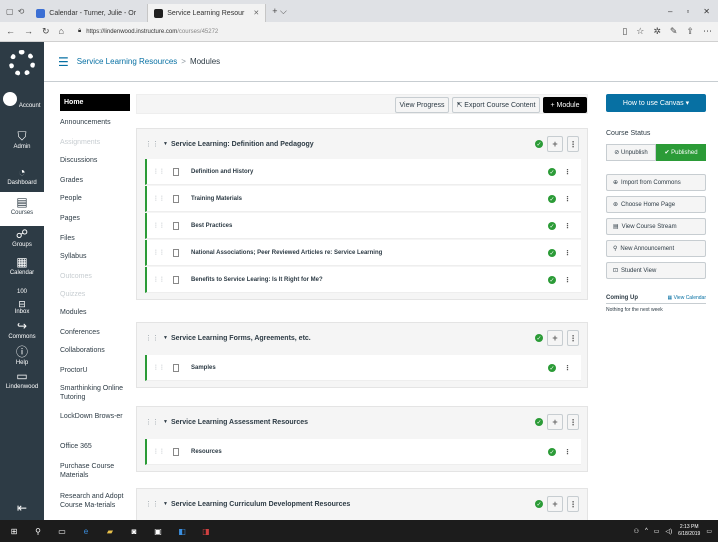 This screenshot has width=718, height=542. What do you see at coordinates (22, 380) in the screenshot?
I see `nav-lindenwood: ▭ Lindenwood` at bounding box center [22, 380].